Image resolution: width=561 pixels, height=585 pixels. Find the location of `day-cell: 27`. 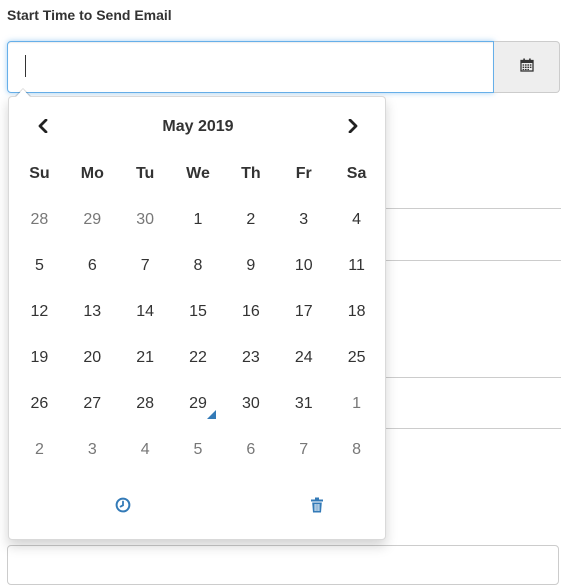

day-cell: 27 is located at coordinates (92, 404).